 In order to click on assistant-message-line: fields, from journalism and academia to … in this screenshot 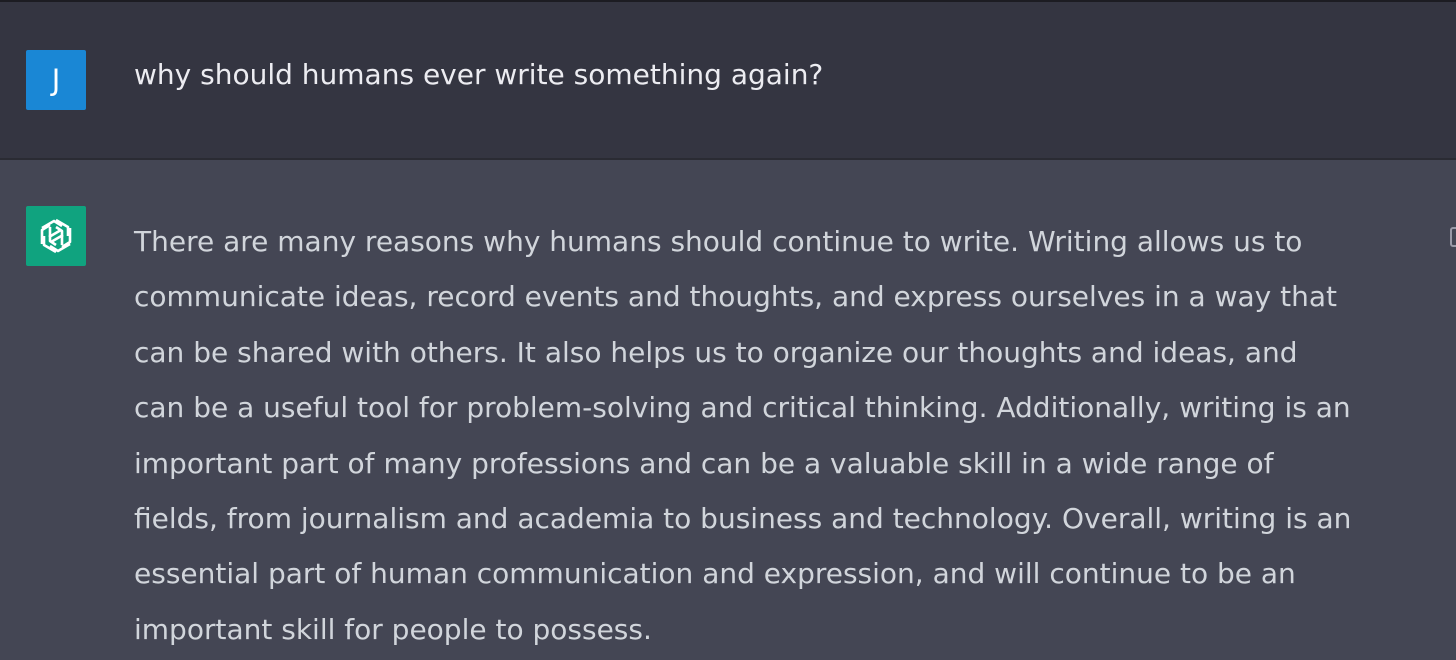, I will do `click(743, 519)`.